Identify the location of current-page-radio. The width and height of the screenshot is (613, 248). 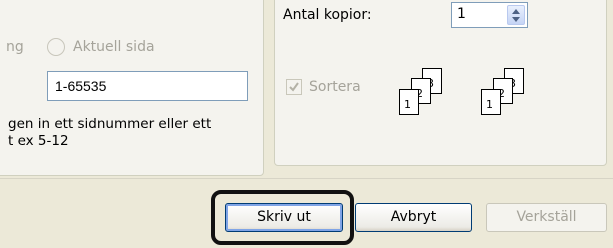
(56, 47).